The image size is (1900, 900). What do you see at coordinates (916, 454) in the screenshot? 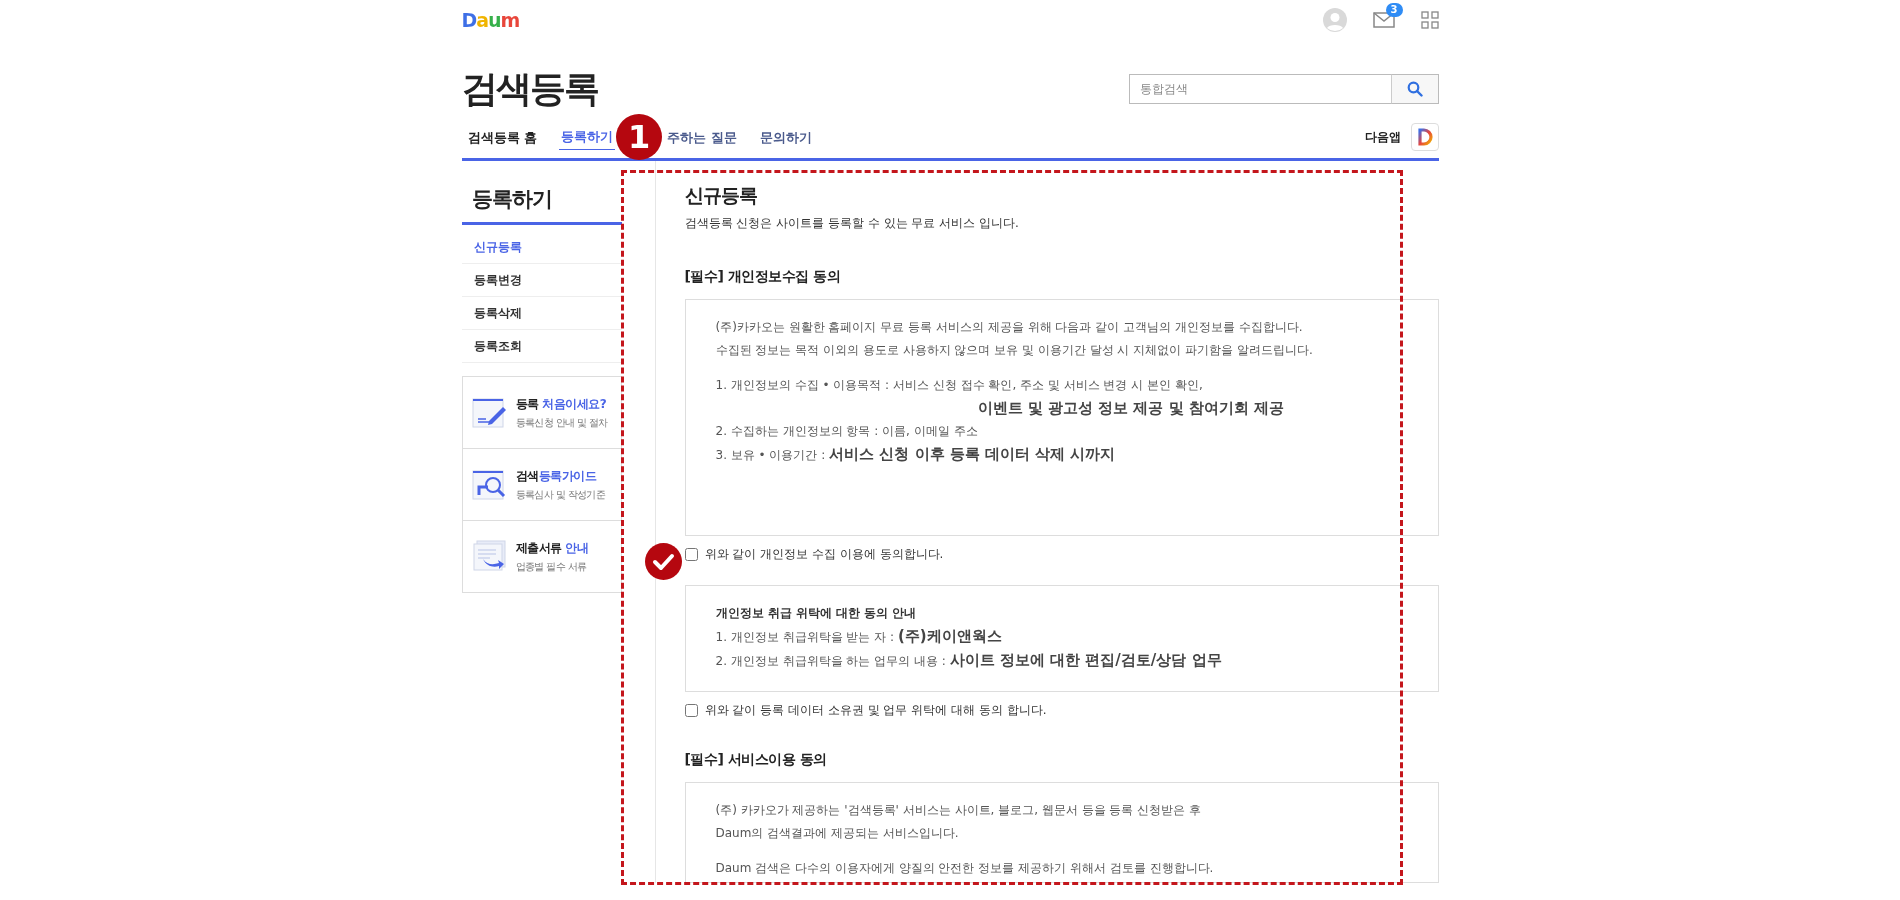
I see `terms-text: 3. 보유 • 이용기간 : 서비스 신청 이후 등록 데이터 삭제 시까지` at bounding box center [916, 454].